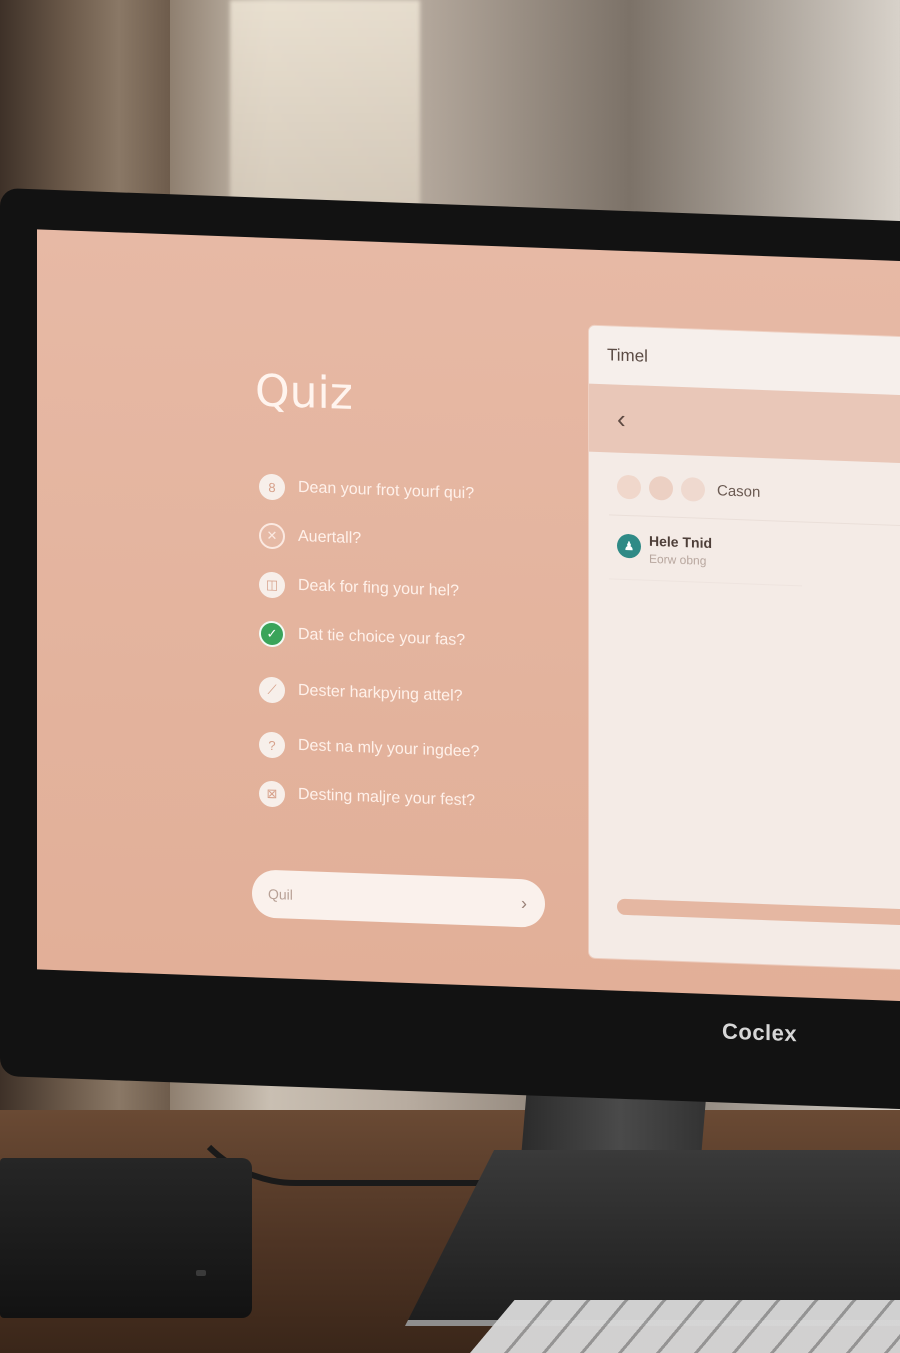 The height and width of the screenshot is (1353, 900). I want to click on quiz-item: 8 Dean your frot yourf qui?, so click(419, 491).